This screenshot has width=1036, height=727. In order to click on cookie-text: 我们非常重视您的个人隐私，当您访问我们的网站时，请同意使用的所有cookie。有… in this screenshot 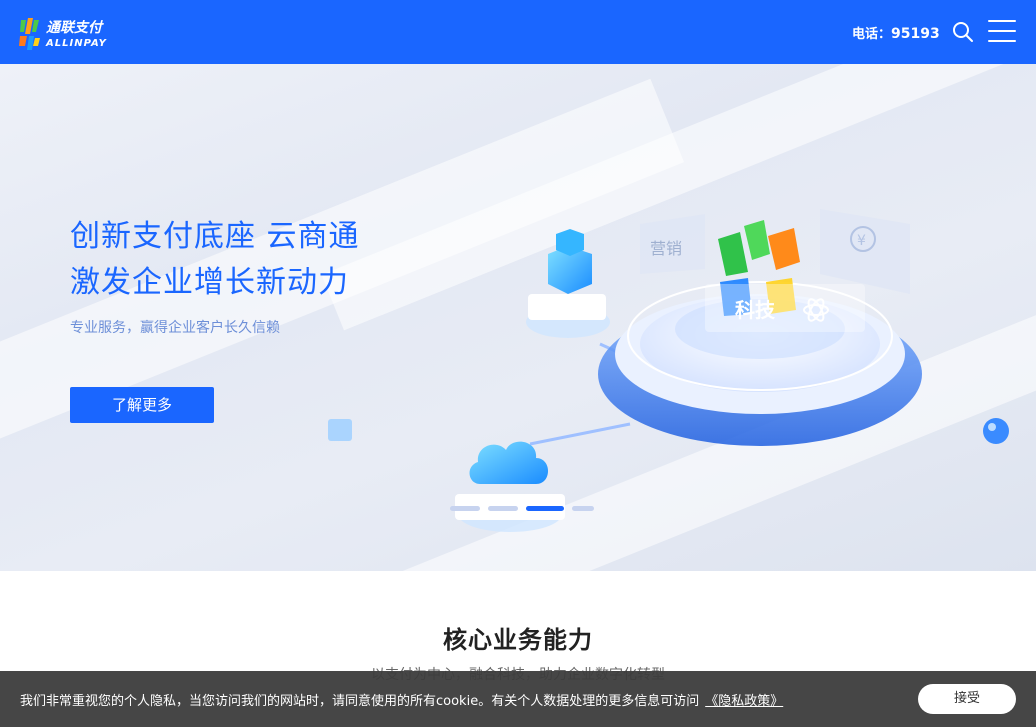, I will do `click(401, 699)`.